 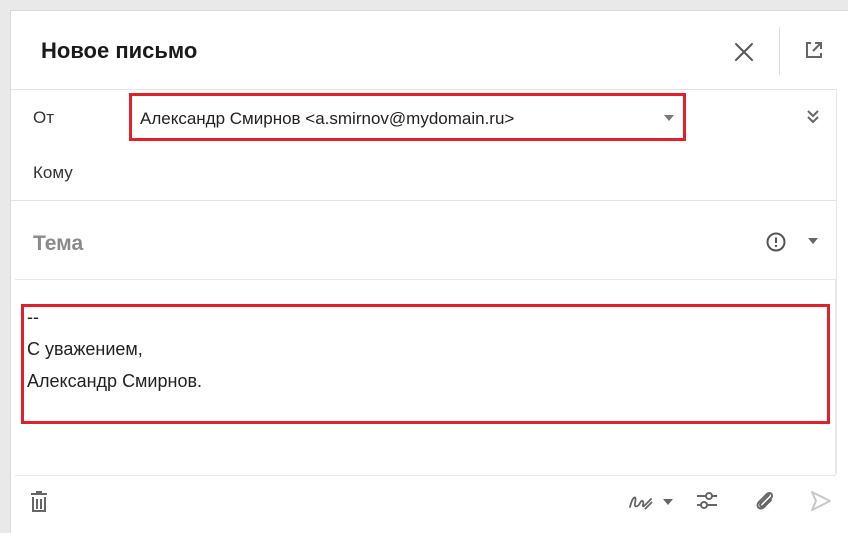 I want to click on open-in-new-window-icon, so click(x=814, y=50).